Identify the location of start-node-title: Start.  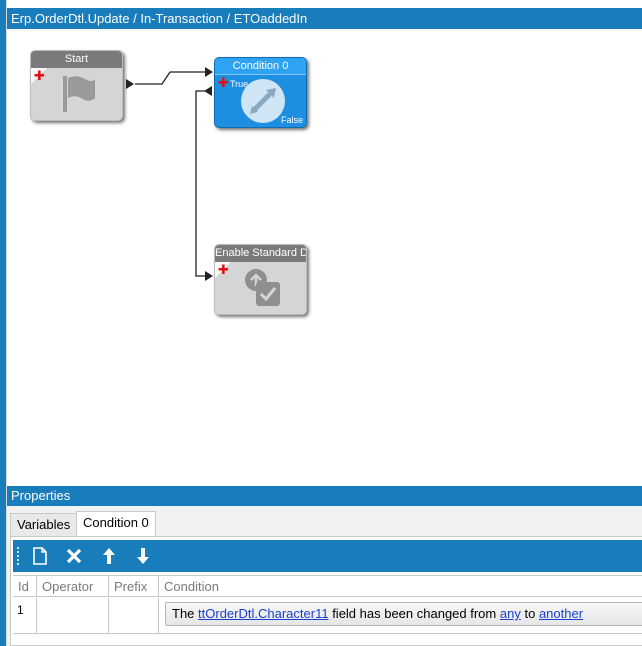
(76, 59).